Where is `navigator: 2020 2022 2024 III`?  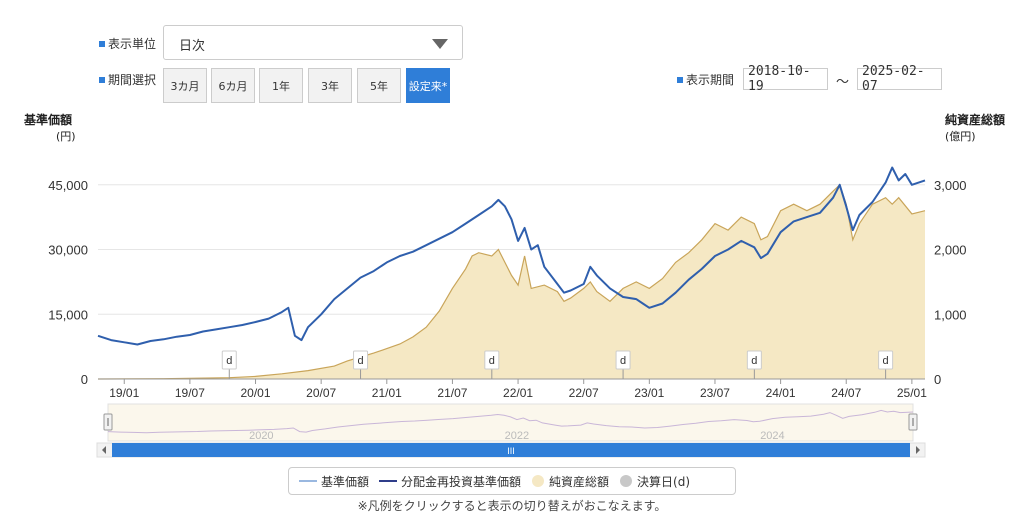 navigator: 2020 2022 2024 III is located at coordinates (511, 430).